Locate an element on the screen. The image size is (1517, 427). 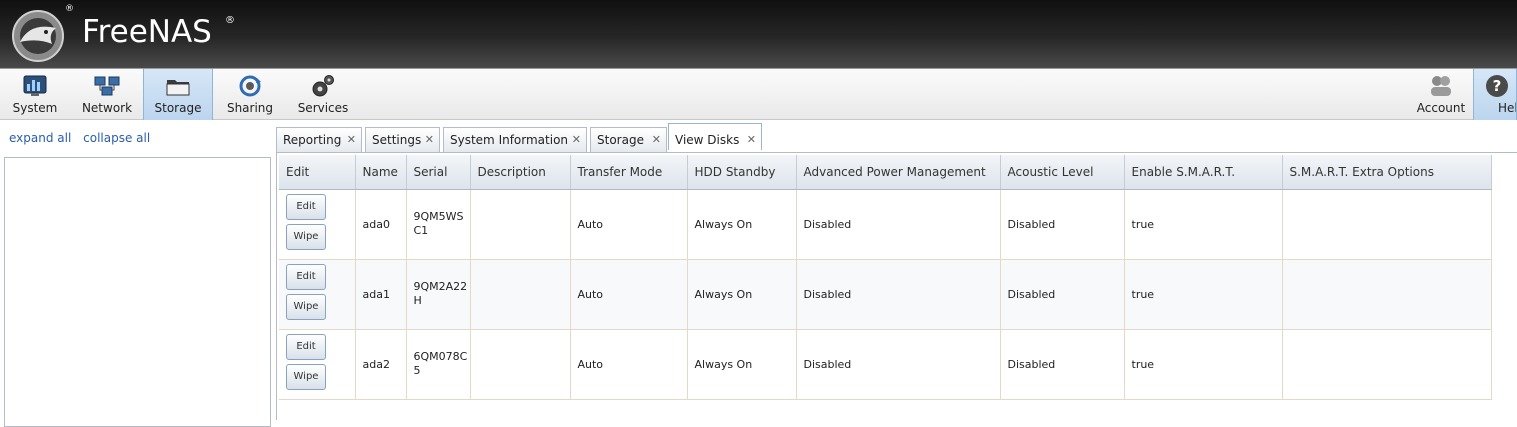
column-header-hdd-standby: HDD Standby is located at coordinates (742, 172).